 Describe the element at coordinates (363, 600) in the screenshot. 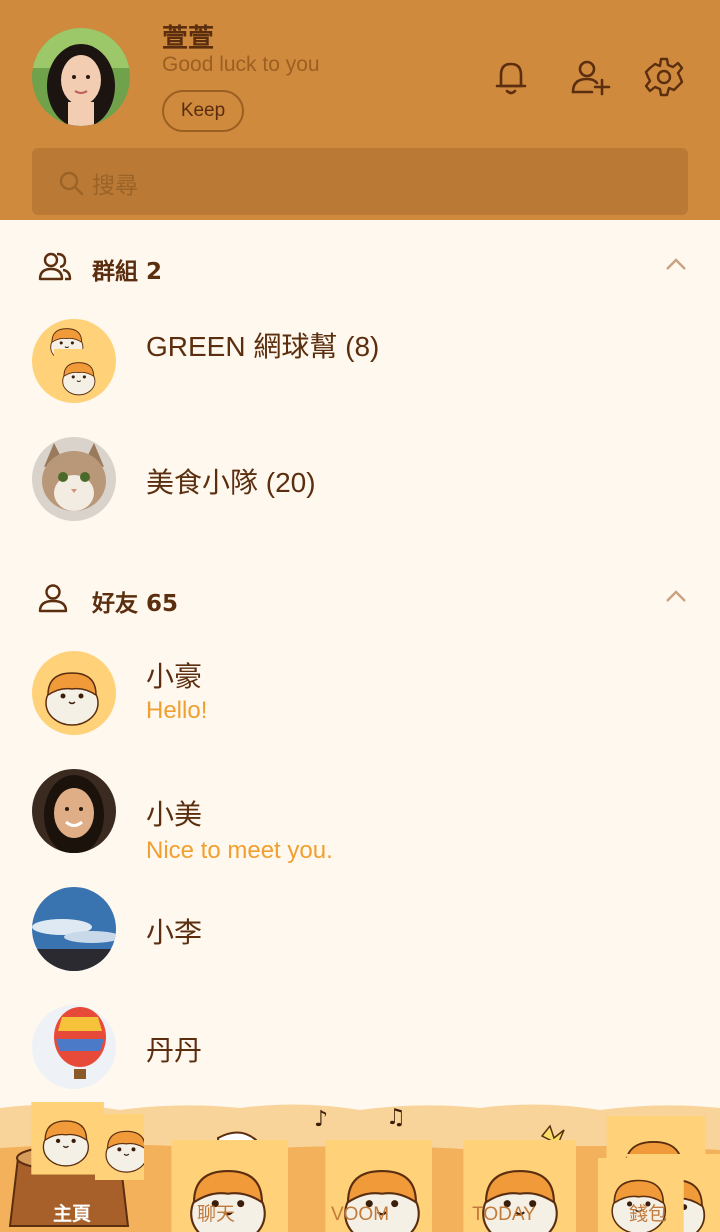

I see `friends-section-header: 好友 65` at that location.